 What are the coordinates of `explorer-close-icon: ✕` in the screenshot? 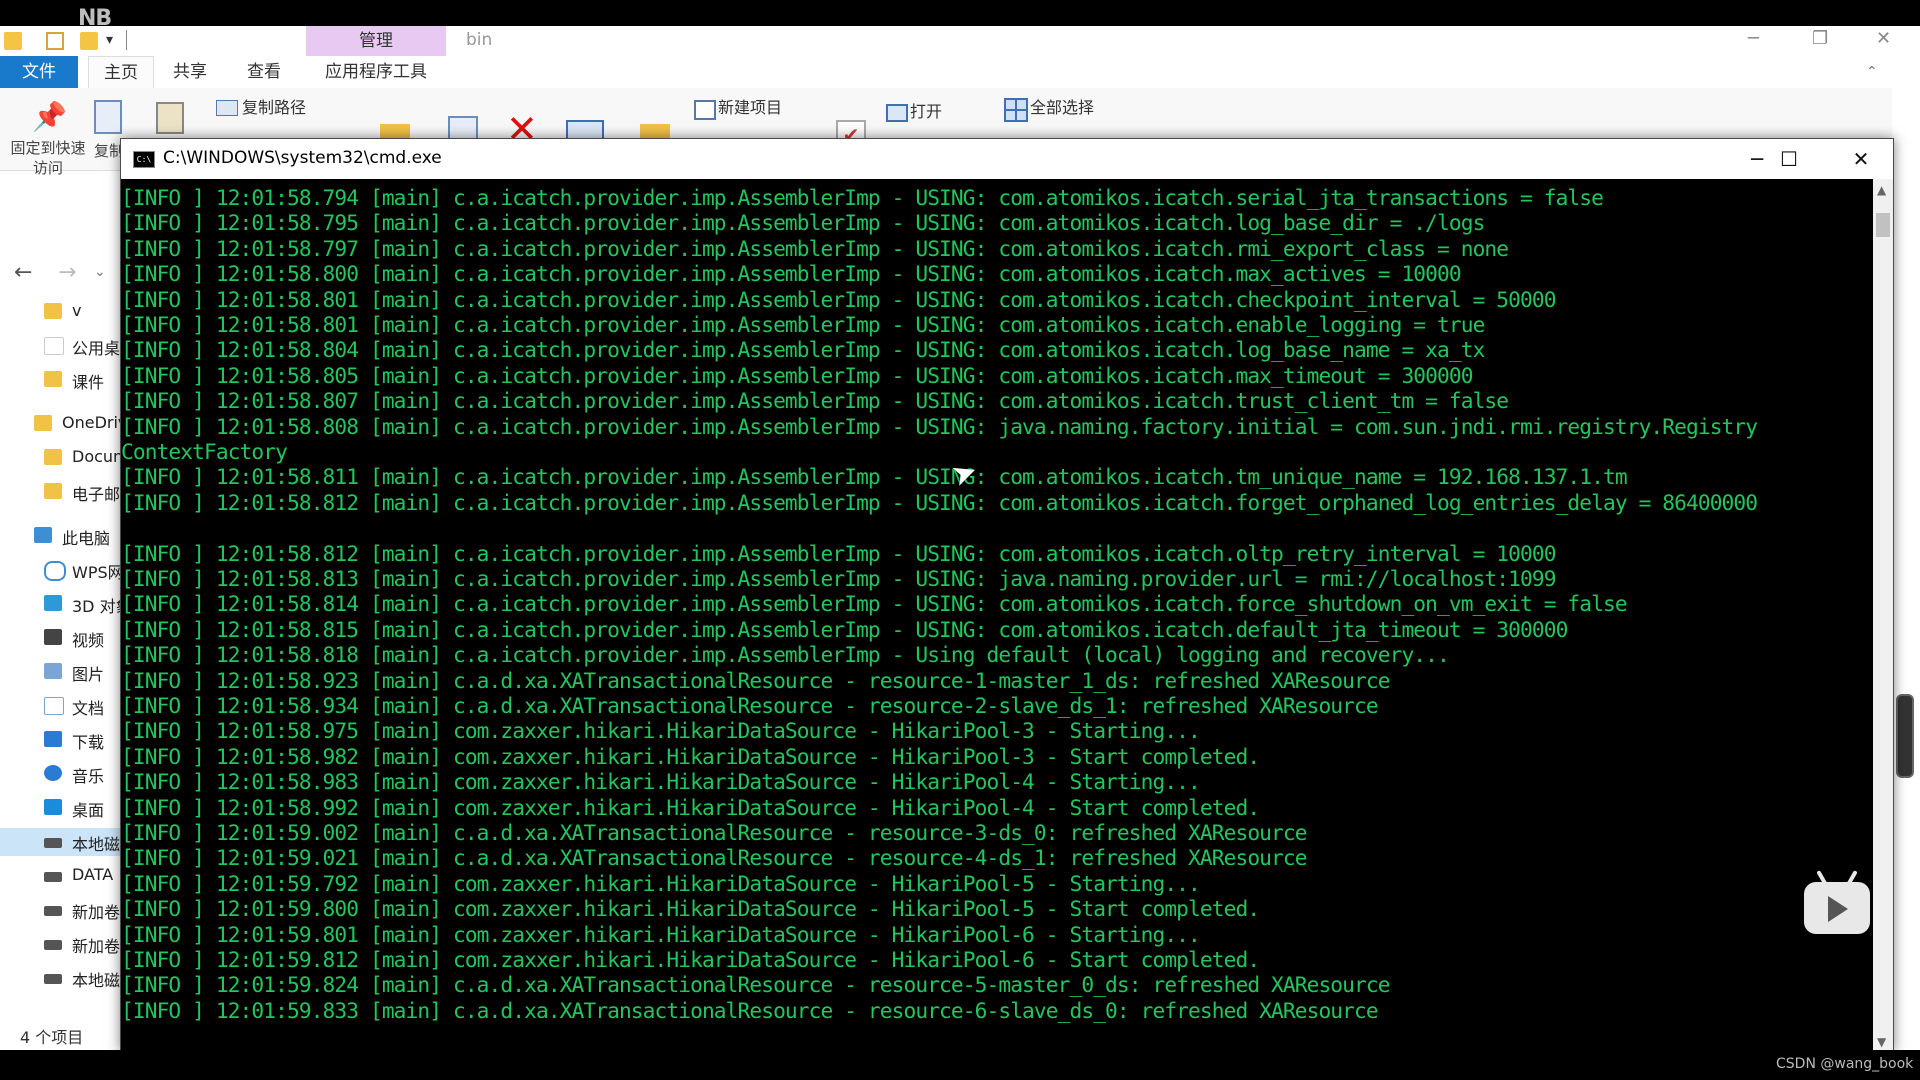 It's located at (1883, 38).